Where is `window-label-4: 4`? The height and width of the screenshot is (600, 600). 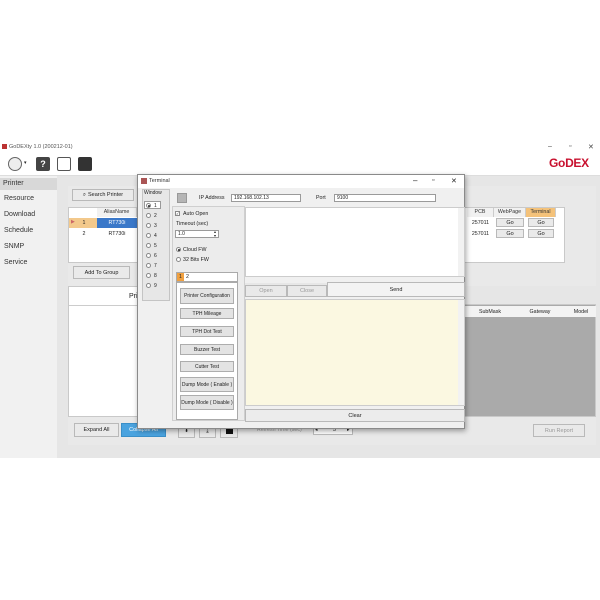
window-label-4: 4 is located at coordinates (155, 236).